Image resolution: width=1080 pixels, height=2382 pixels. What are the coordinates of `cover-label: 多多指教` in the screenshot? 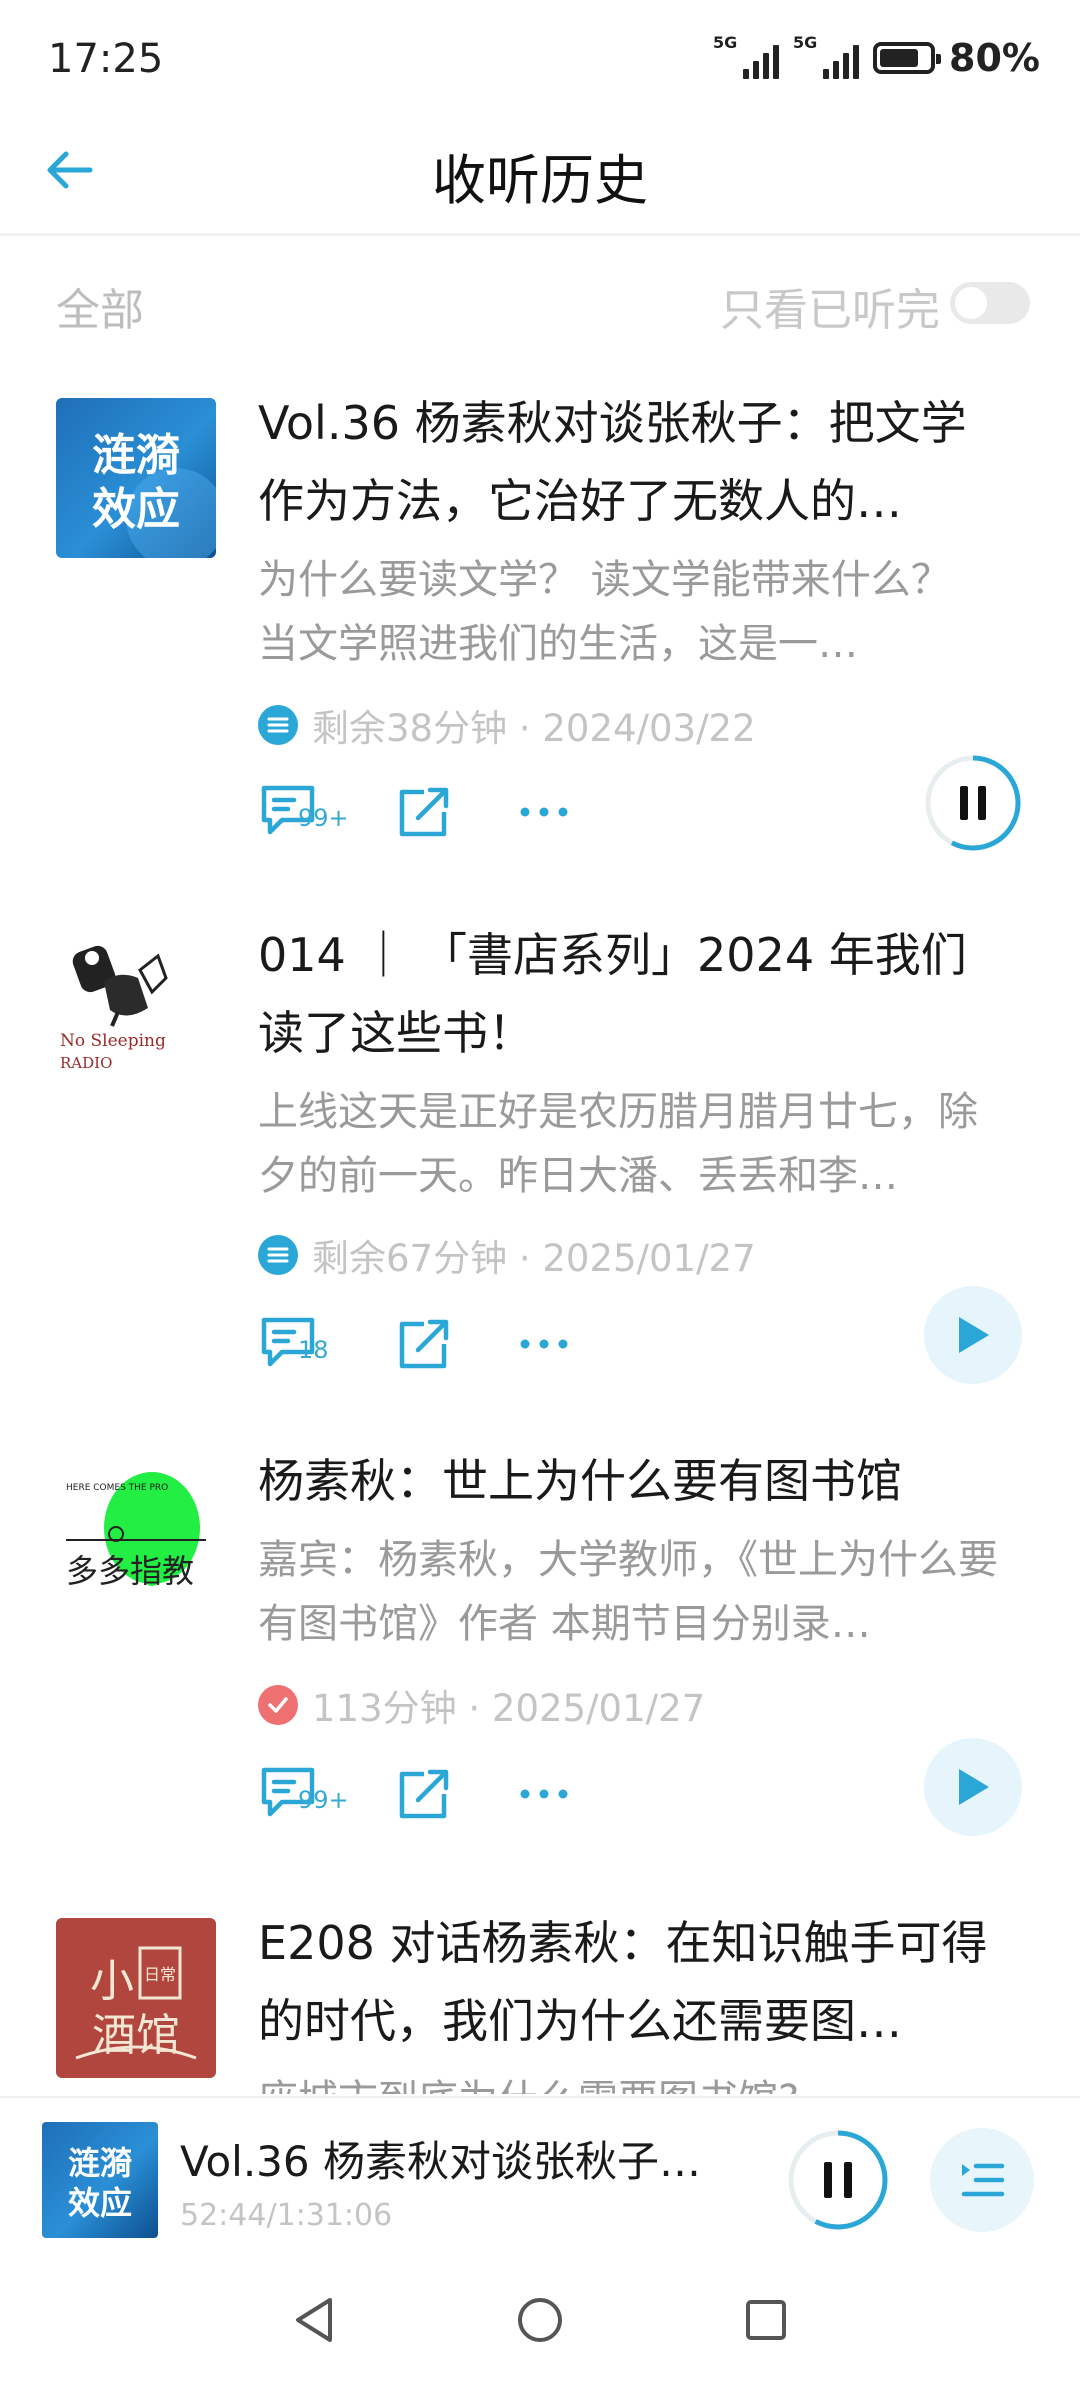 It's located at (130, 1571).